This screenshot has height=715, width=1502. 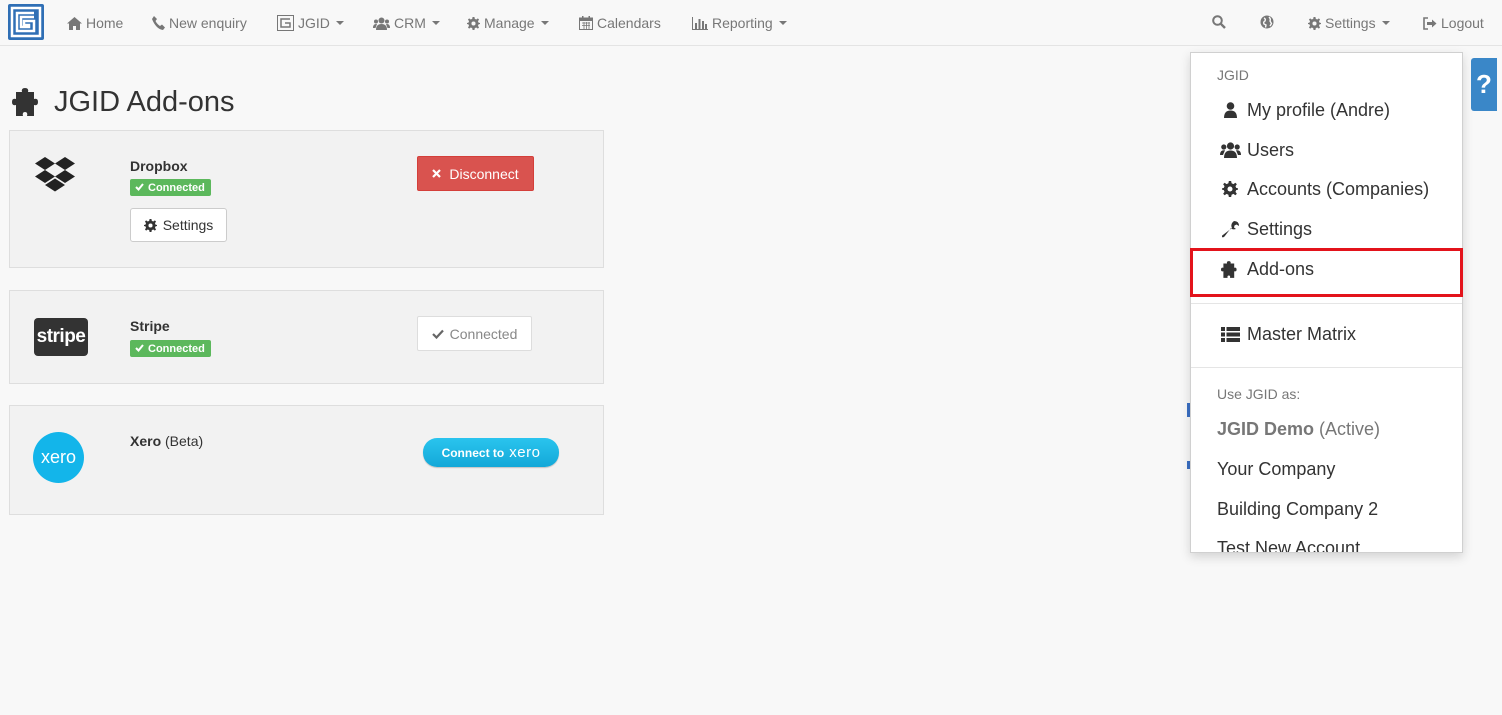 I want to click on dropbox-settings-label: Settings, so click(x=188, y=225).